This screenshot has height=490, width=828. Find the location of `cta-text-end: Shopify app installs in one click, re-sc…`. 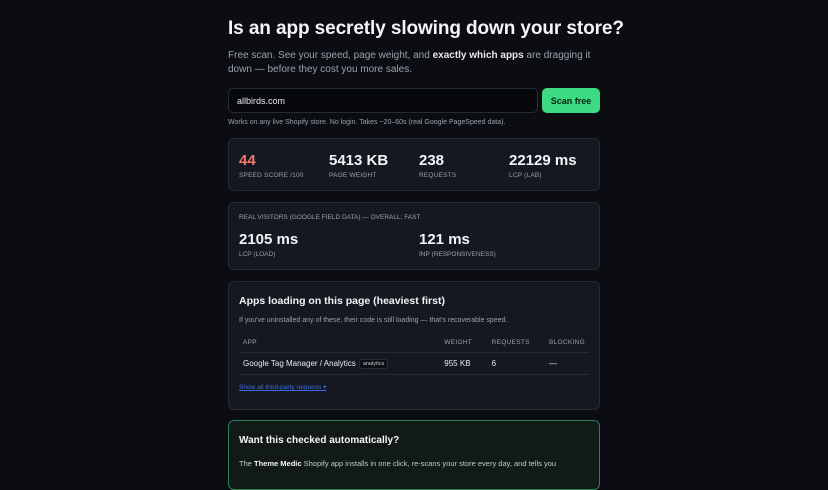

cta-text-end: Shopify app installs in one click, re-sc… is located at coordinates (429, 463).